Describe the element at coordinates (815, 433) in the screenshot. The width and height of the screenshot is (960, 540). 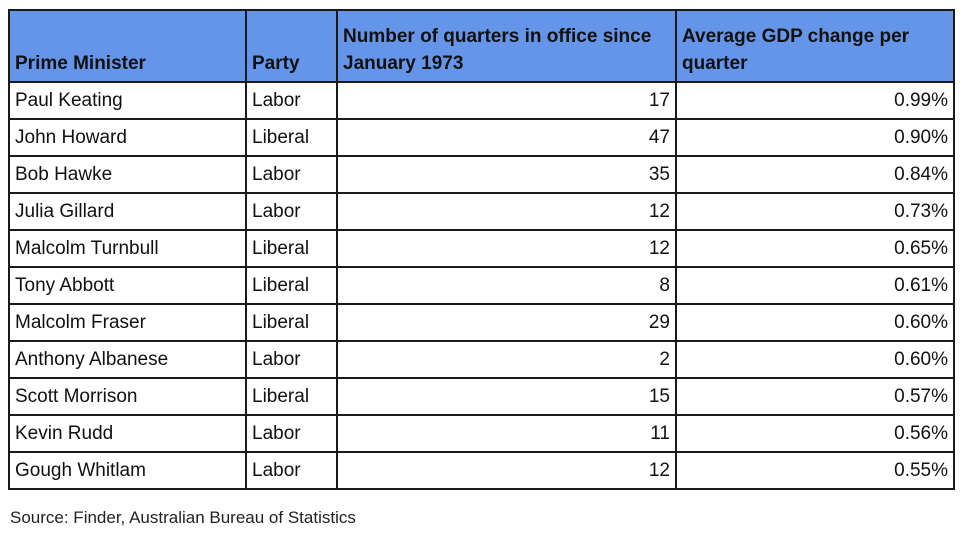
I see `cell-gdp-change: 0.56%` at that location.